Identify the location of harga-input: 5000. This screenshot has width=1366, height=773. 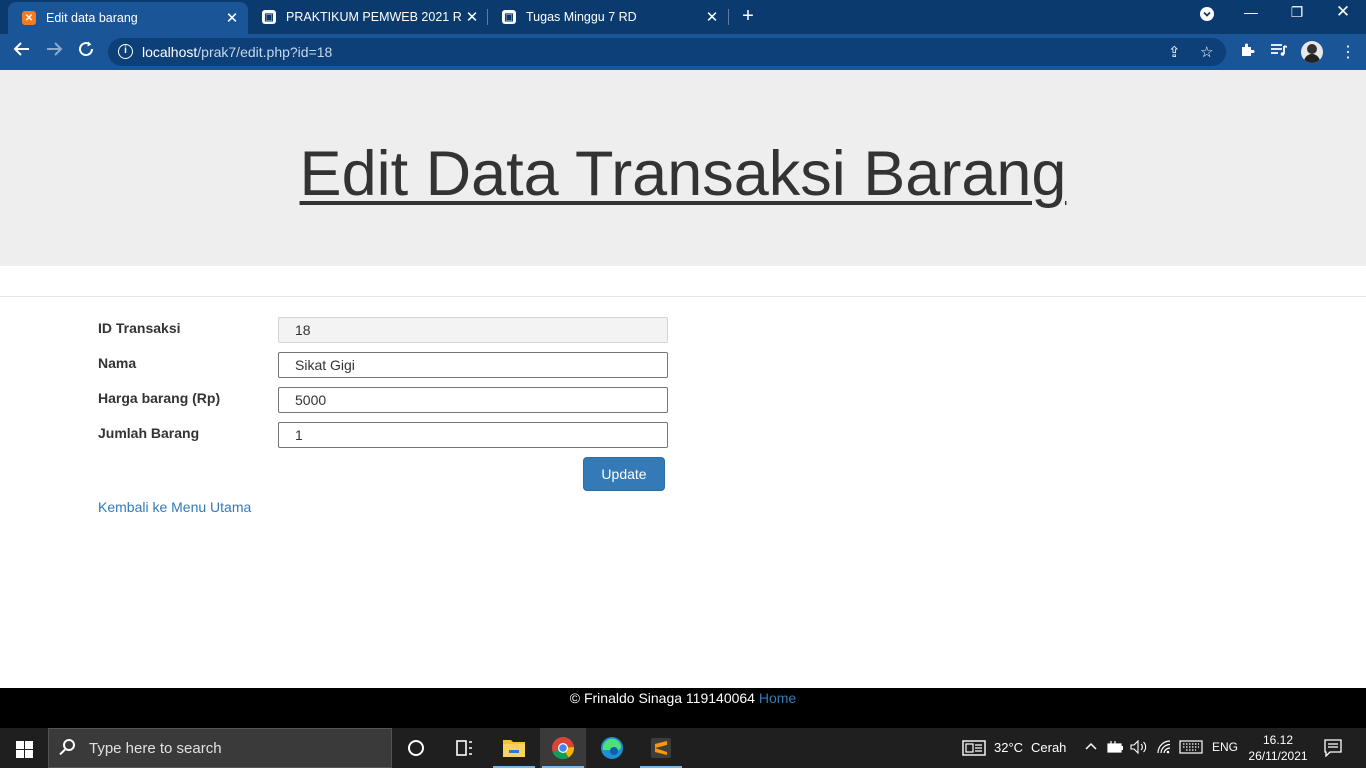
(473, 400).